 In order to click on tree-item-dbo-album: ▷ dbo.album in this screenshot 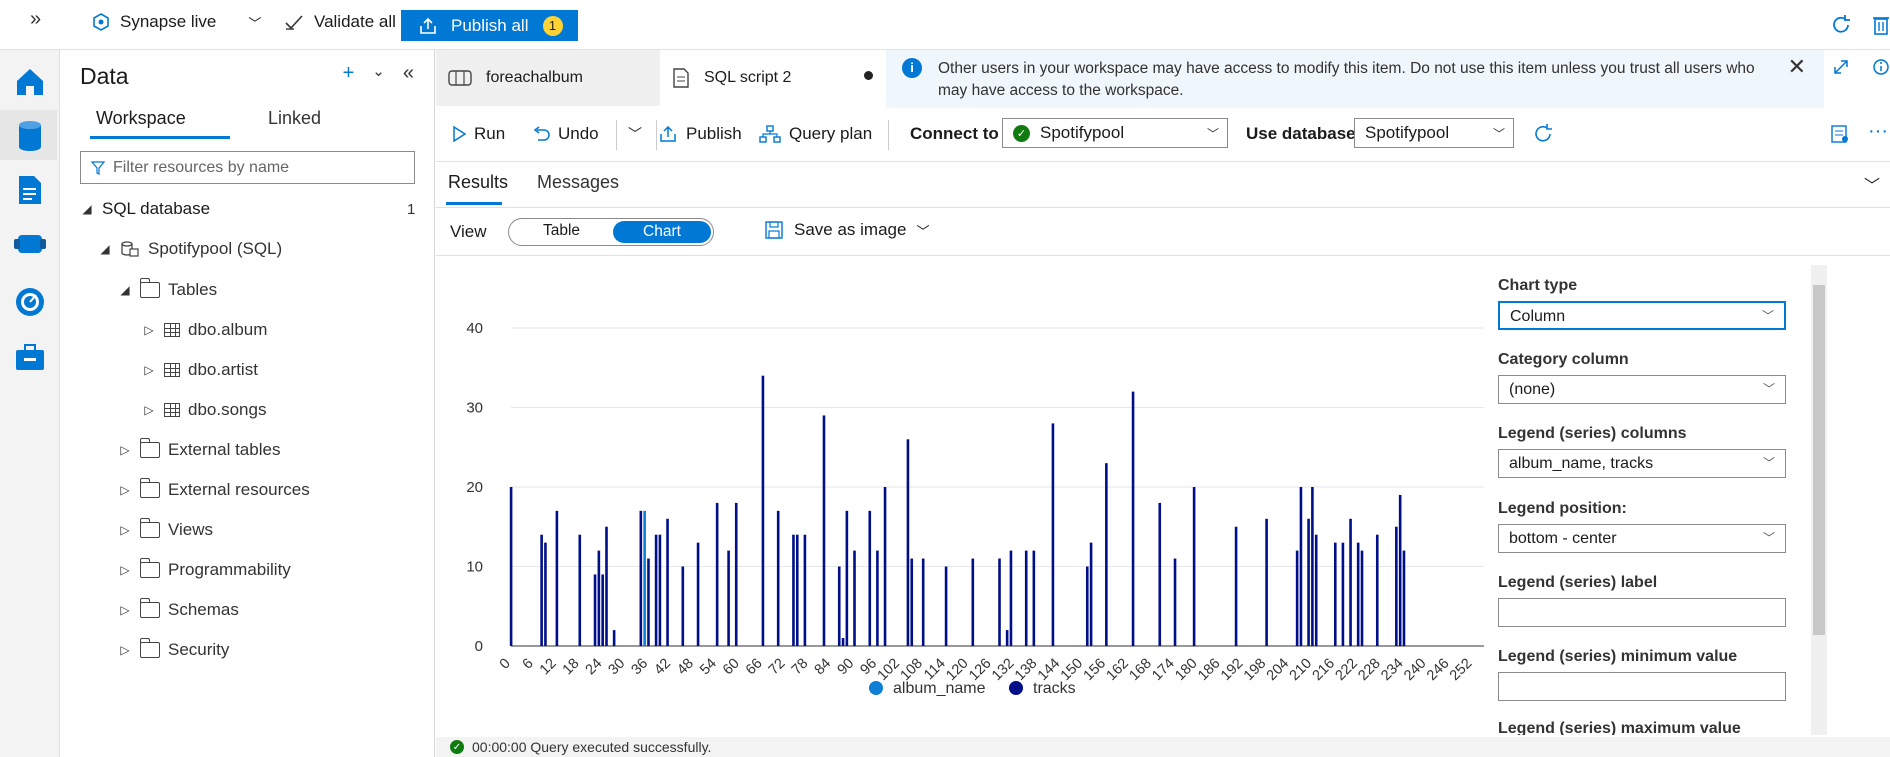, I will do `click(204, 330)`.